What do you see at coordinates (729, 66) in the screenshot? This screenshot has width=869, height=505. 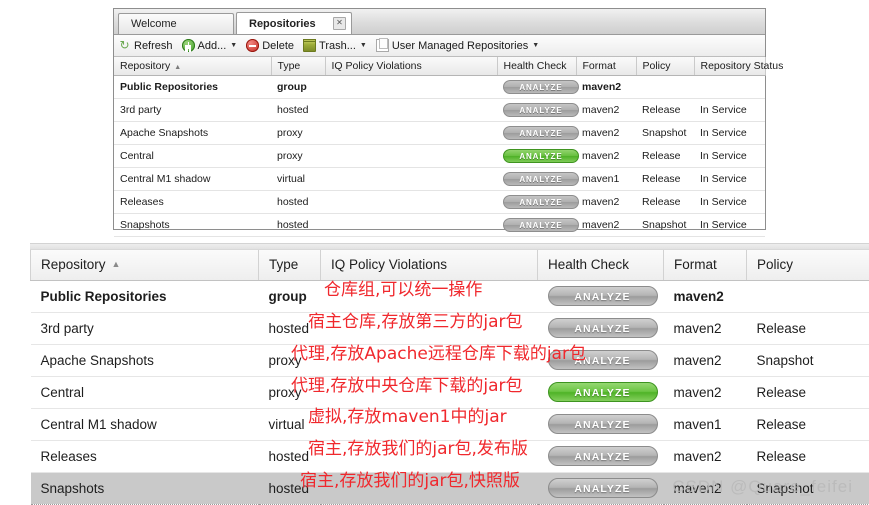 I see `column-header-repository-status: Repository Status` at bounding box center [729, 66].